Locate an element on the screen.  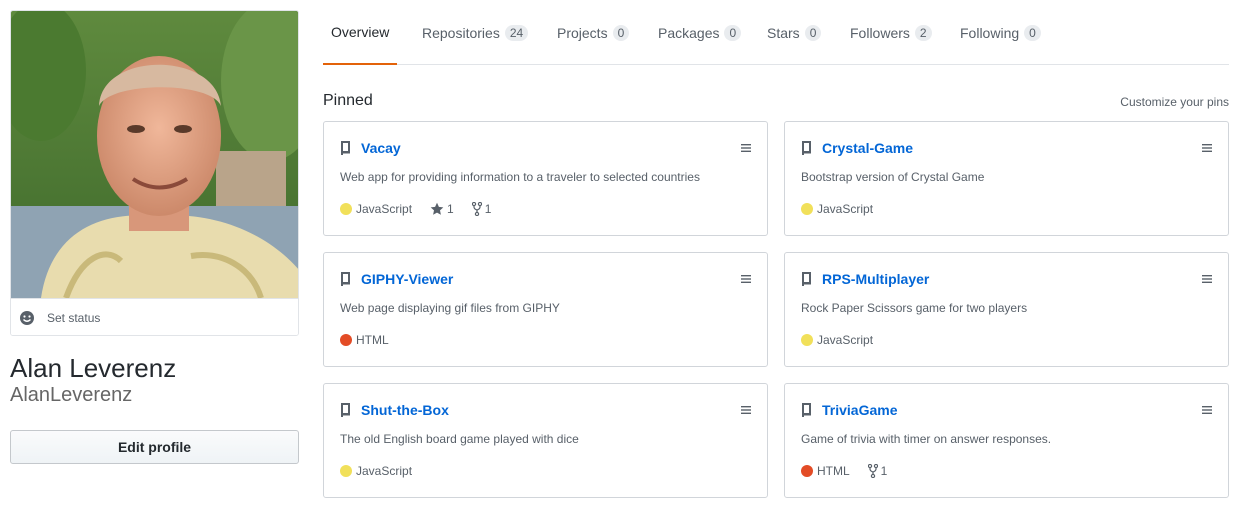
counter-badge: 24 is located at coordinates (516, 32).